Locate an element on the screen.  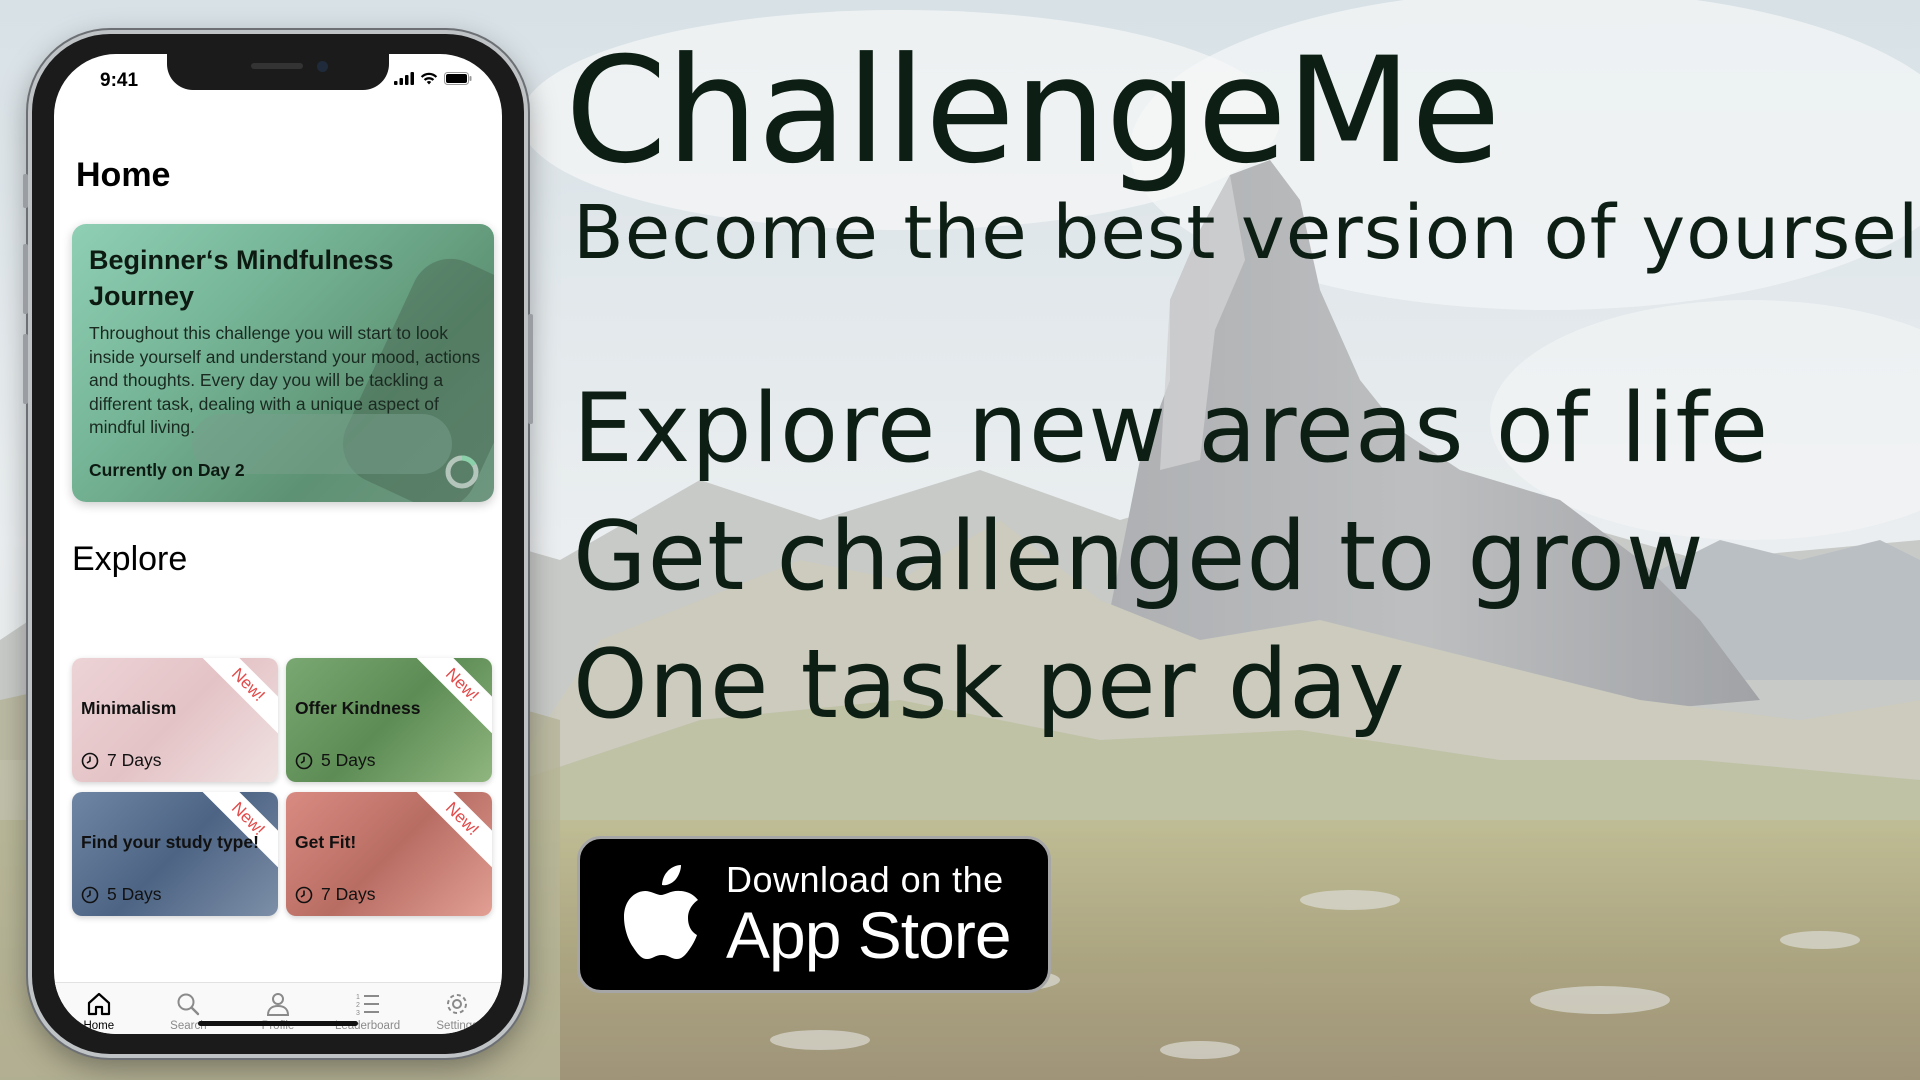
tab-settings: Settings is located at coordinates (457, 1008).